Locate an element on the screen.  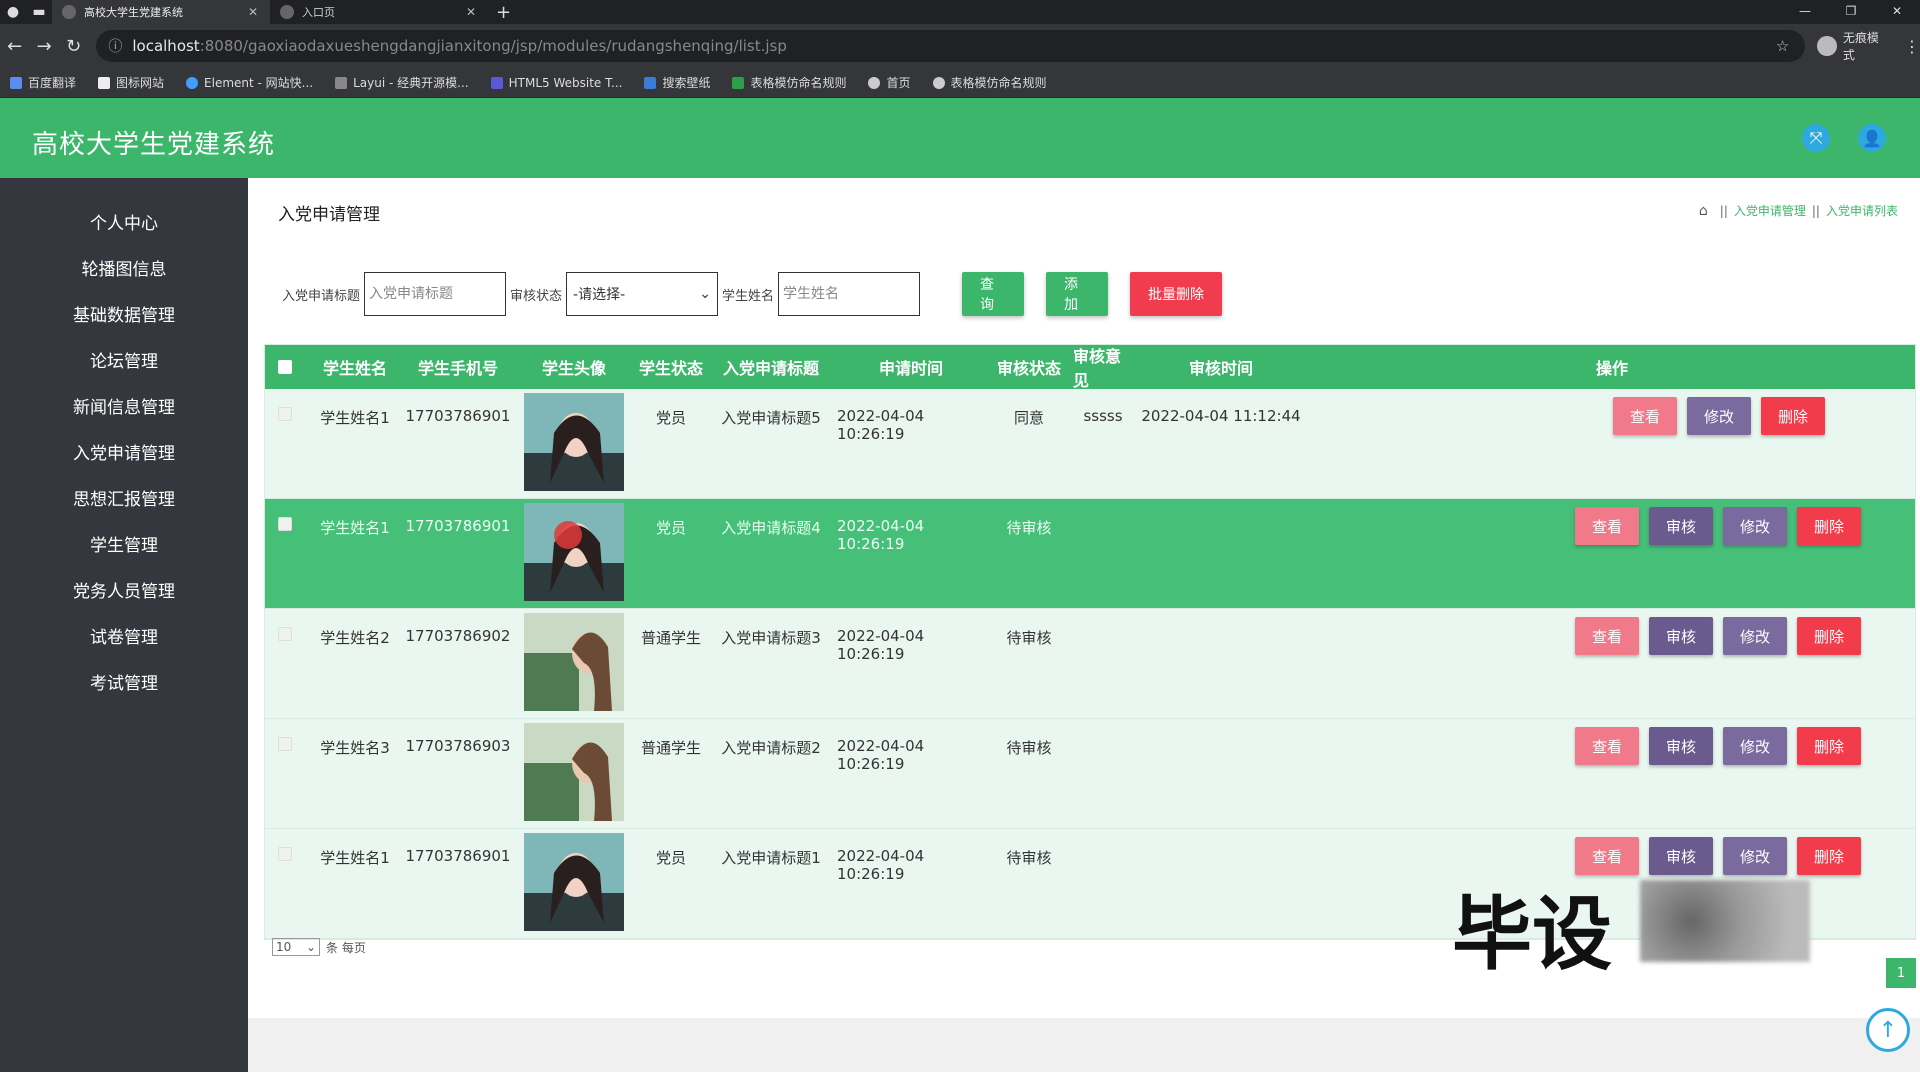
home-icon: ⌂ is located at coordinates (1703, 211).